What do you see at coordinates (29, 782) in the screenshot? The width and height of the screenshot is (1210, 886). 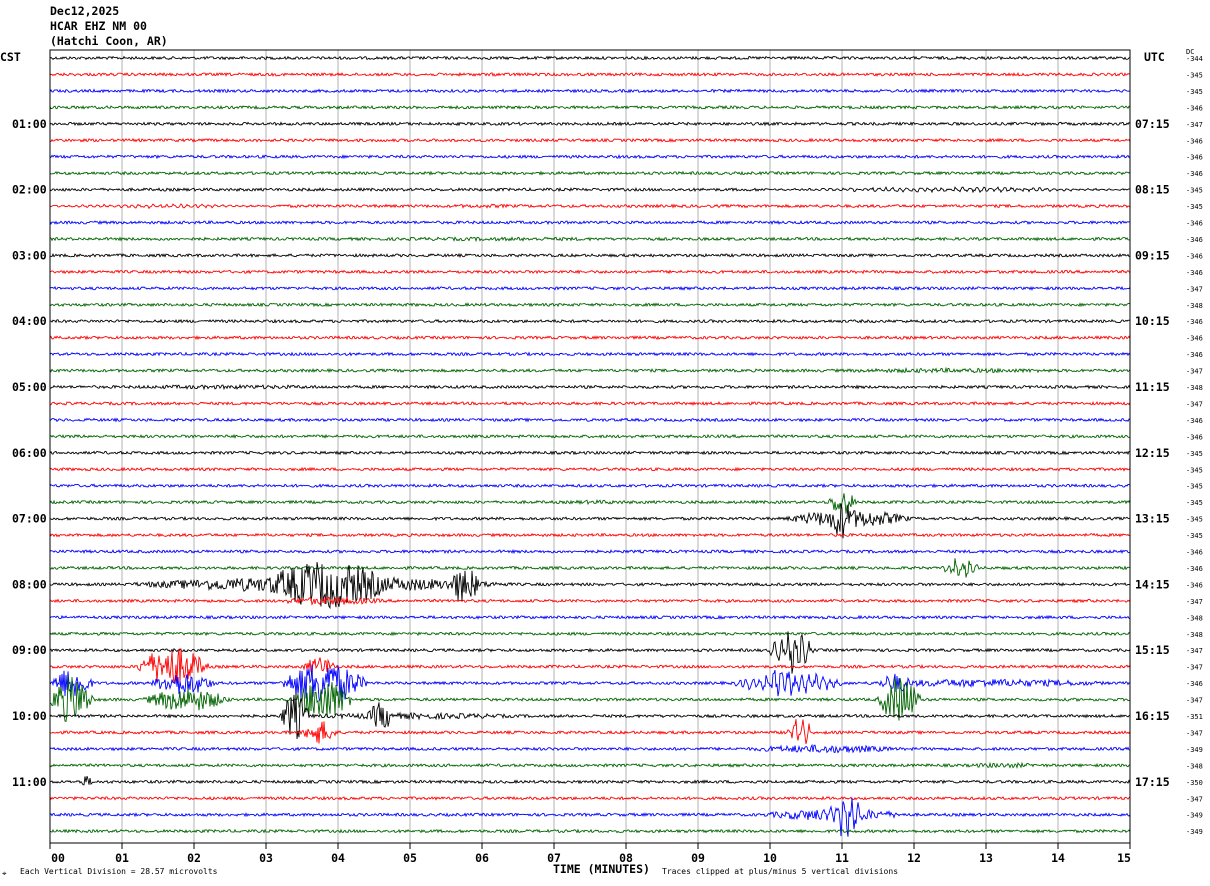 I see `cst-hour-label: 11:00` at bounding box center [29, 782].